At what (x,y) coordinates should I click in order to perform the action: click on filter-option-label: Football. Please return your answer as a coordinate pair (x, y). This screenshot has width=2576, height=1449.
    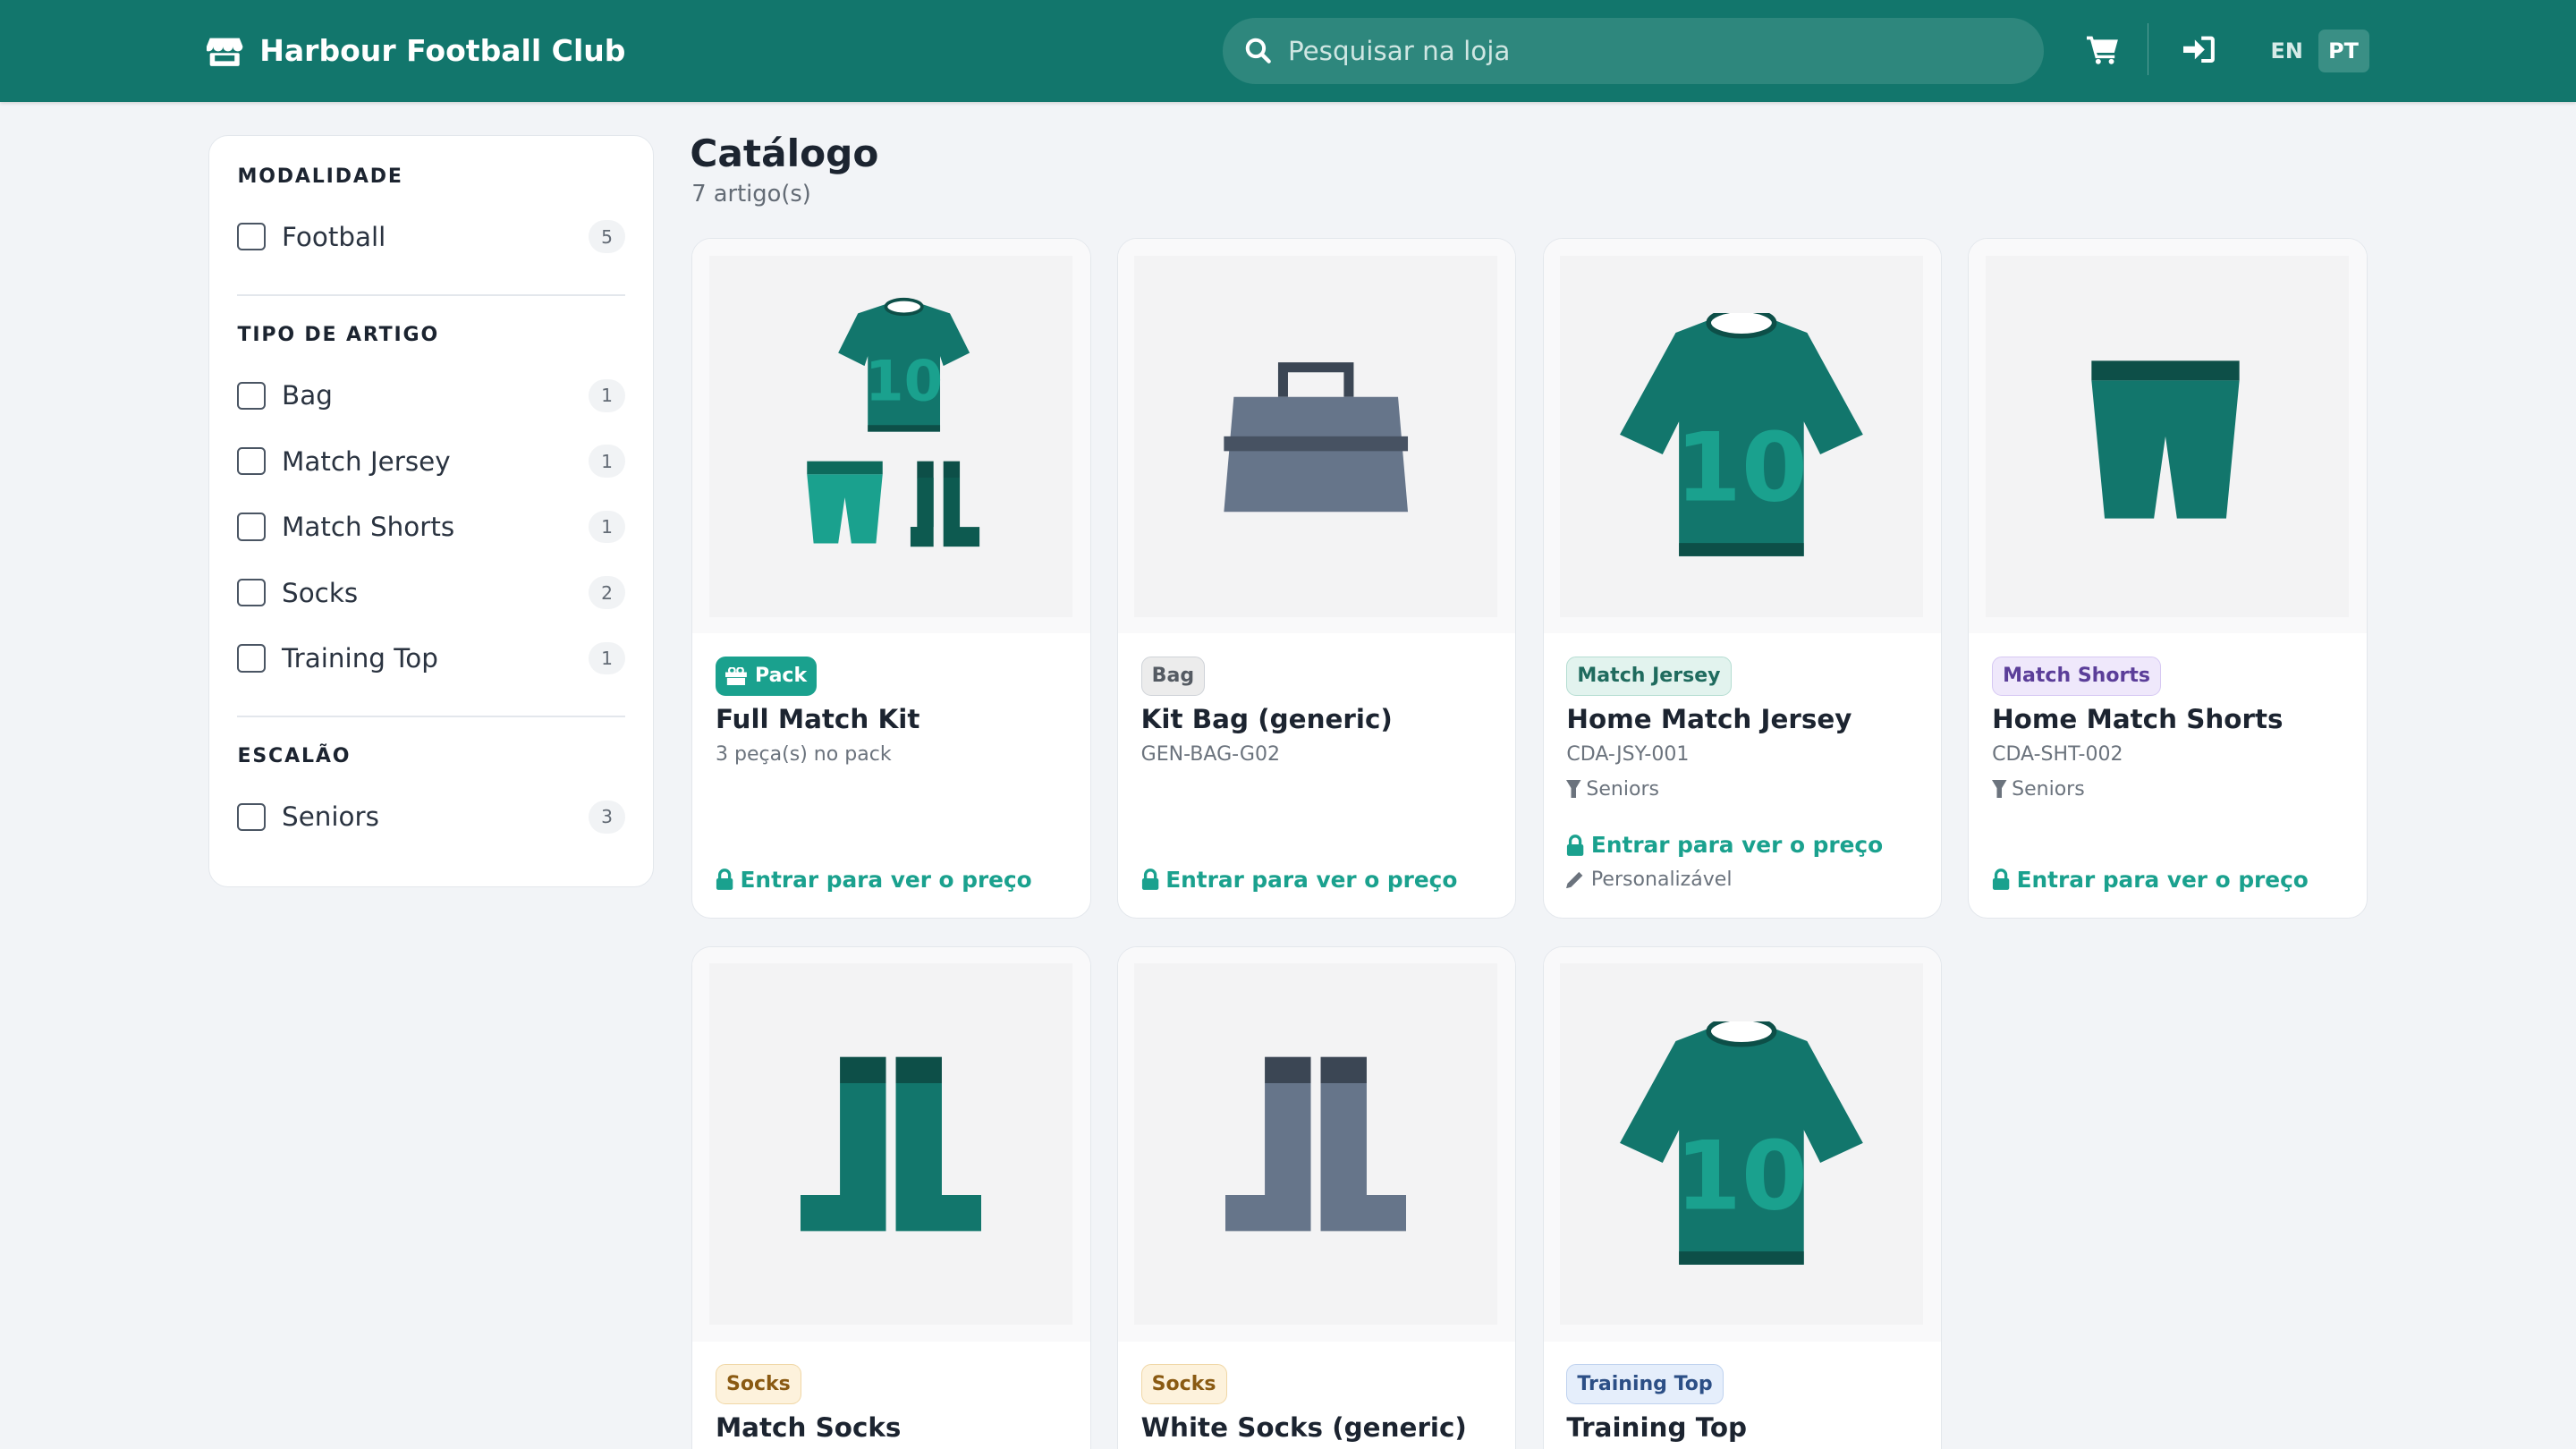
    Looking at the image, I should click on (334, 236).